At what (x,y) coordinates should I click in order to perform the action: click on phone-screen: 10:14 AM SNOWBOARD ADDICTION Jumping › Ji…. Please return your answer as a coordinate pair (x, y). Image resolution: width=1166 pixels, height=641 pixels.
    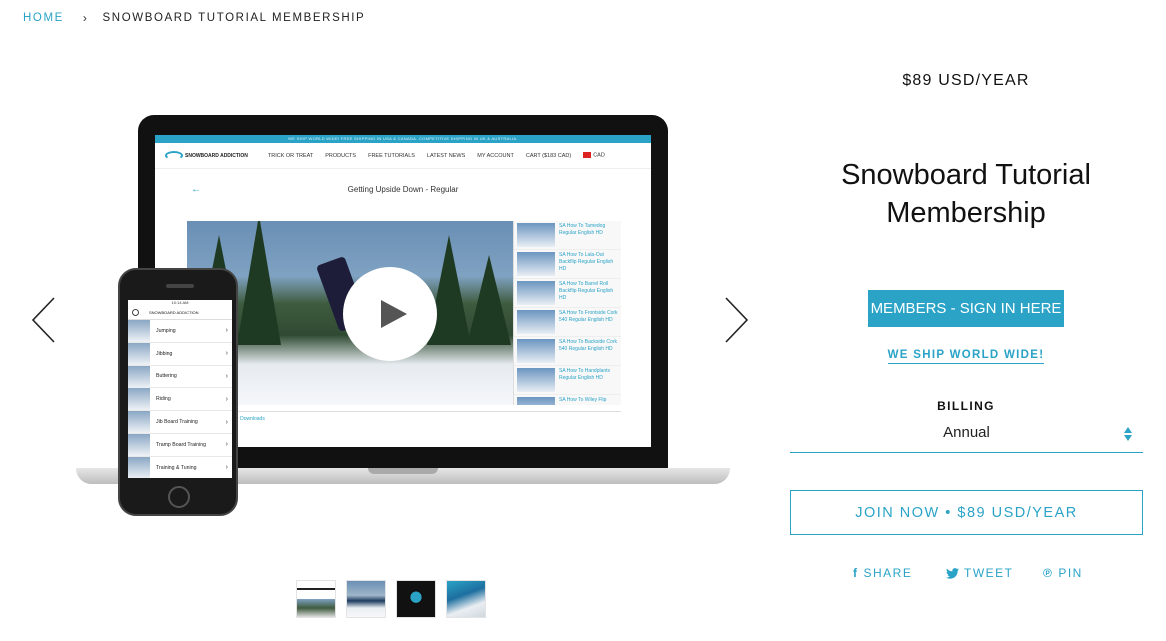
    Looking at the image, I should click on (180, 389).